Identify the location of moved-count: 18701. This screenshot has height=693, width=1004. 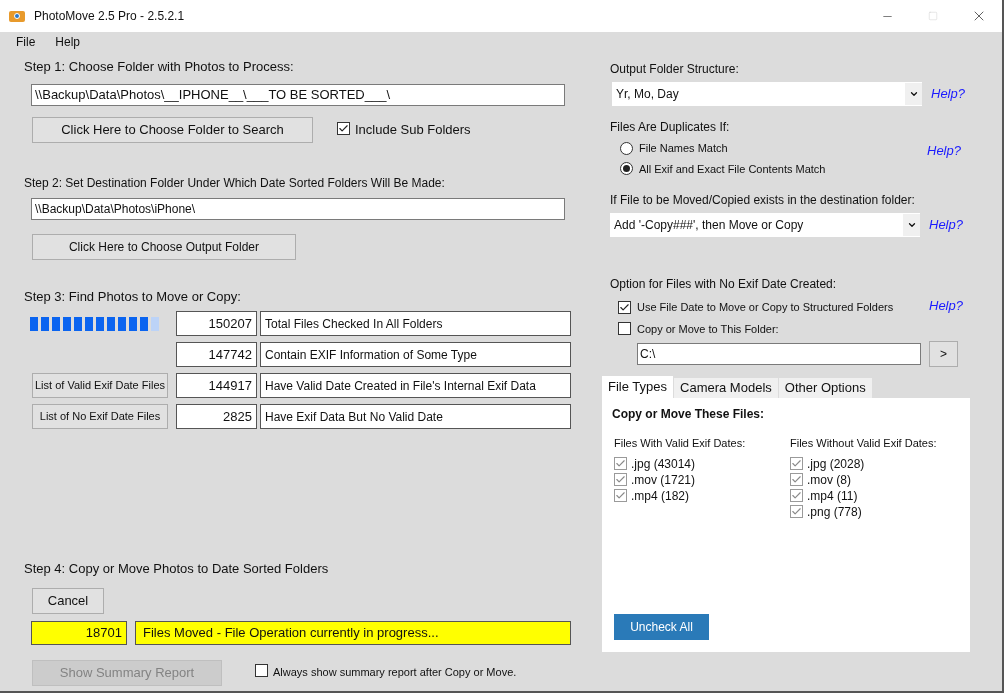
(79, 632).